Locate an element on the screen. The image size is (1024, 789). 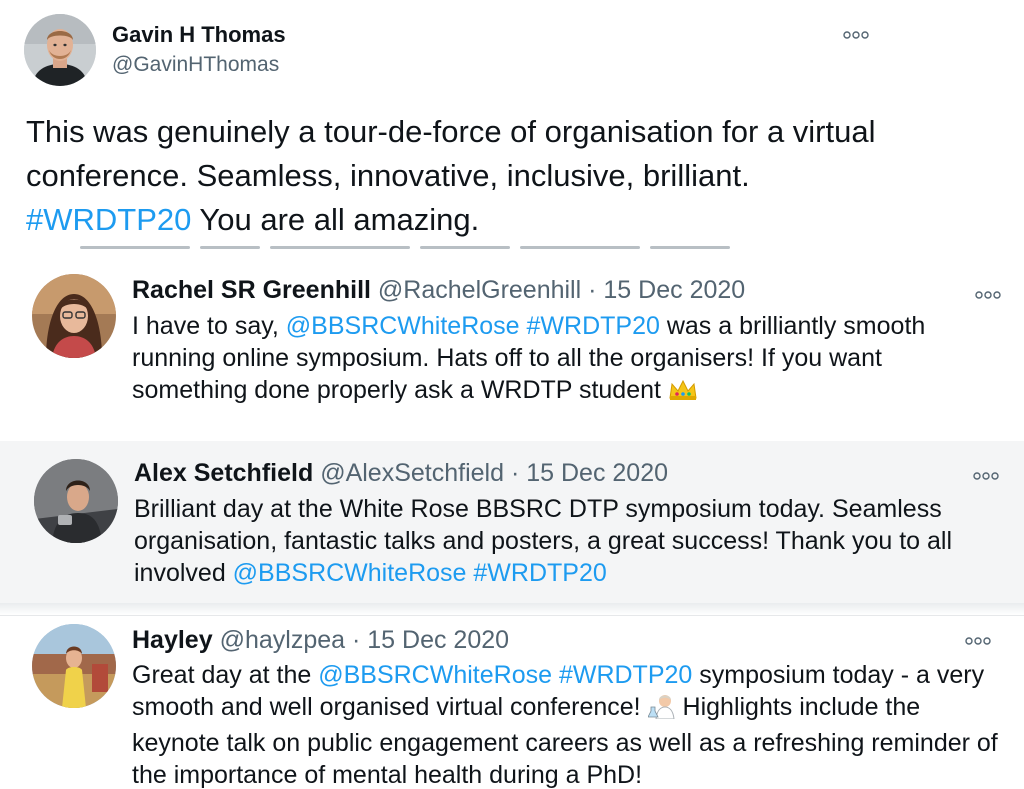
crown-emoji is located at coordinates (683, 394).